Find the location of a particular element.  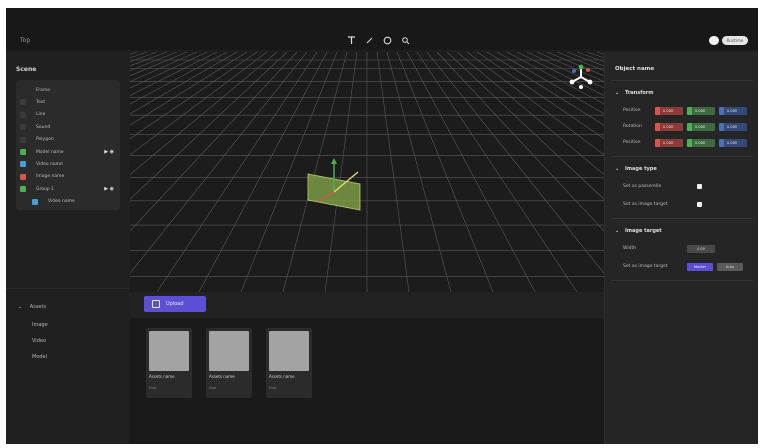

upload-label: Upload is located at coordinates (175, 304).